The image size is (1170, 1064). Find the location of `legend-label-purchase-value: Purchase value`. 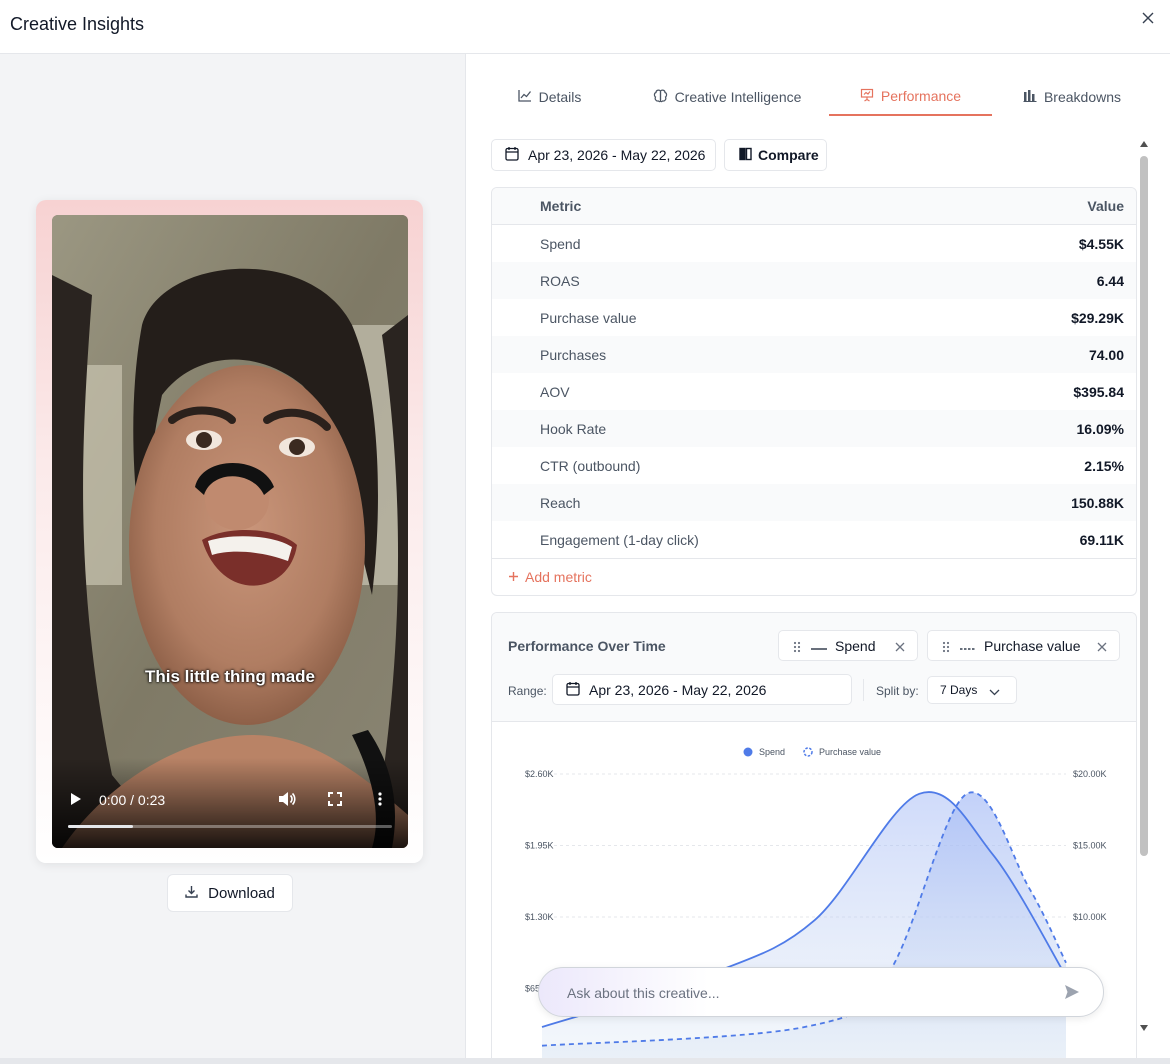

legend-label-purchase-value: Purchase value is located at coordinates (850, 752).